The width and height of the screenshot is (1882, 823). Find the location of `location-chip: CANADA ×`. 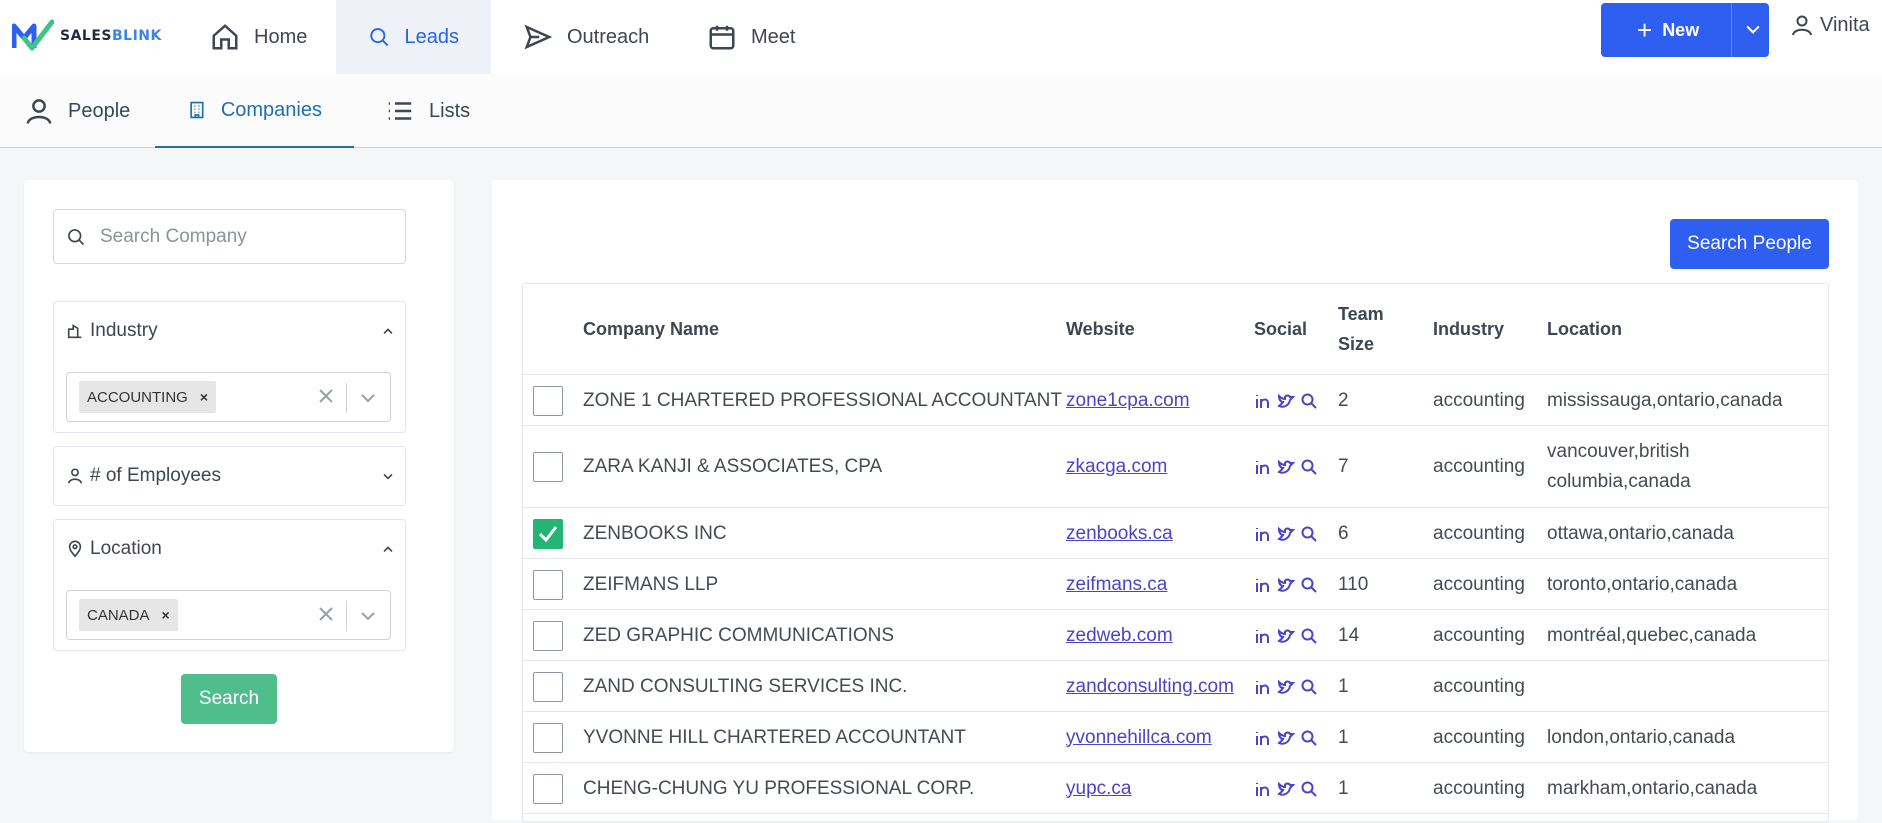

location-chip: CANADA × is located at coordinates (128, 615).